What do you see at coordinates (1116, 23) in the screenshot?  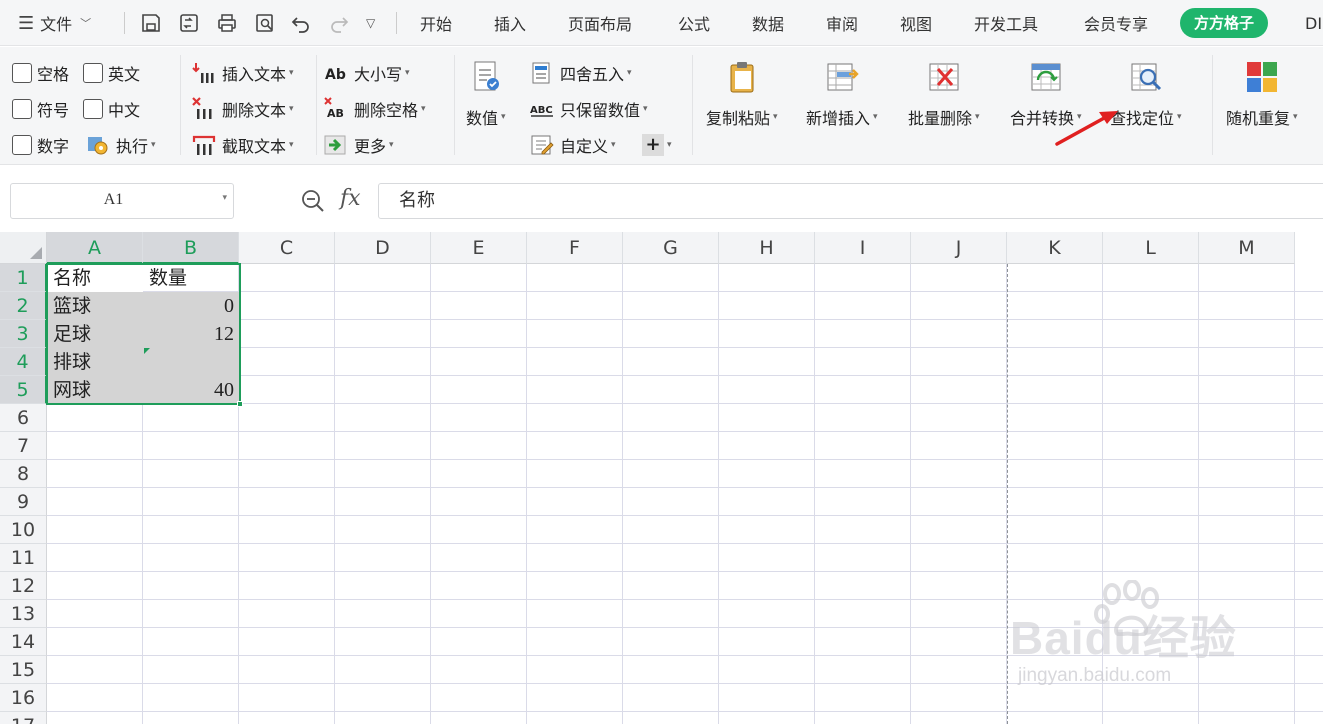 I see `tab-member: 会员专享` at bounding box center [1116, 23].